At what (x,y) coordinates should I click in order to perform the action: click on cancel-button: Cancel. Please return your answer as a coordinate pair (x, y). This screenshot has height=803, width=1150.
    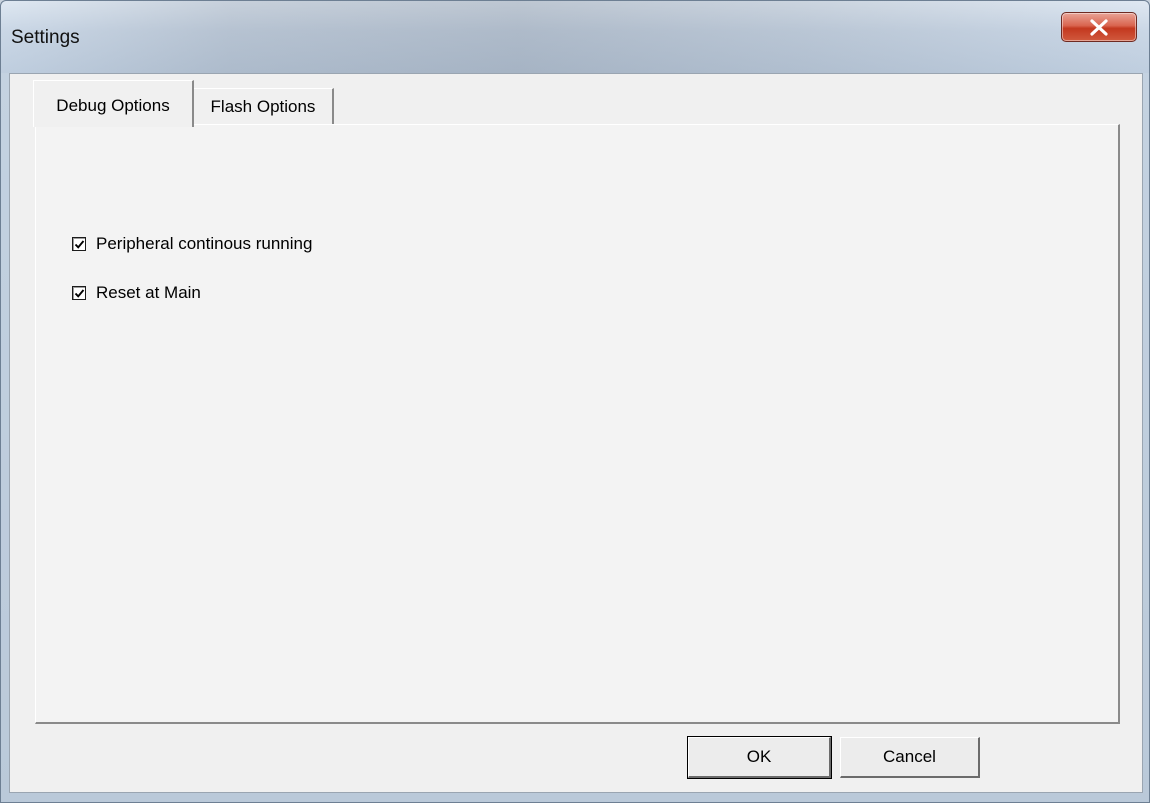
    Looking at the image, I should click on (910, 757).